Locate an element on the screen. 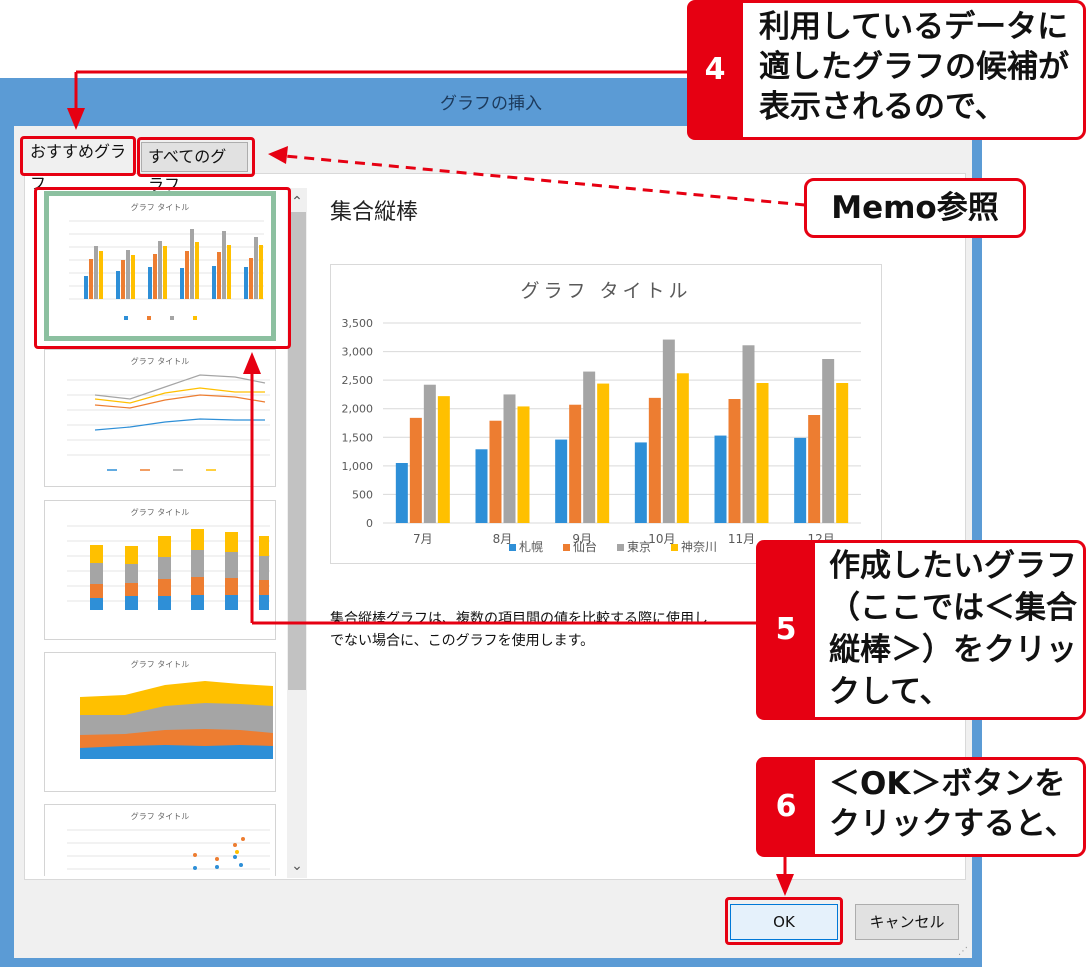 This screenshot has height=967, width=1087. step4-number: 4 is located at coordinates (715, 70).